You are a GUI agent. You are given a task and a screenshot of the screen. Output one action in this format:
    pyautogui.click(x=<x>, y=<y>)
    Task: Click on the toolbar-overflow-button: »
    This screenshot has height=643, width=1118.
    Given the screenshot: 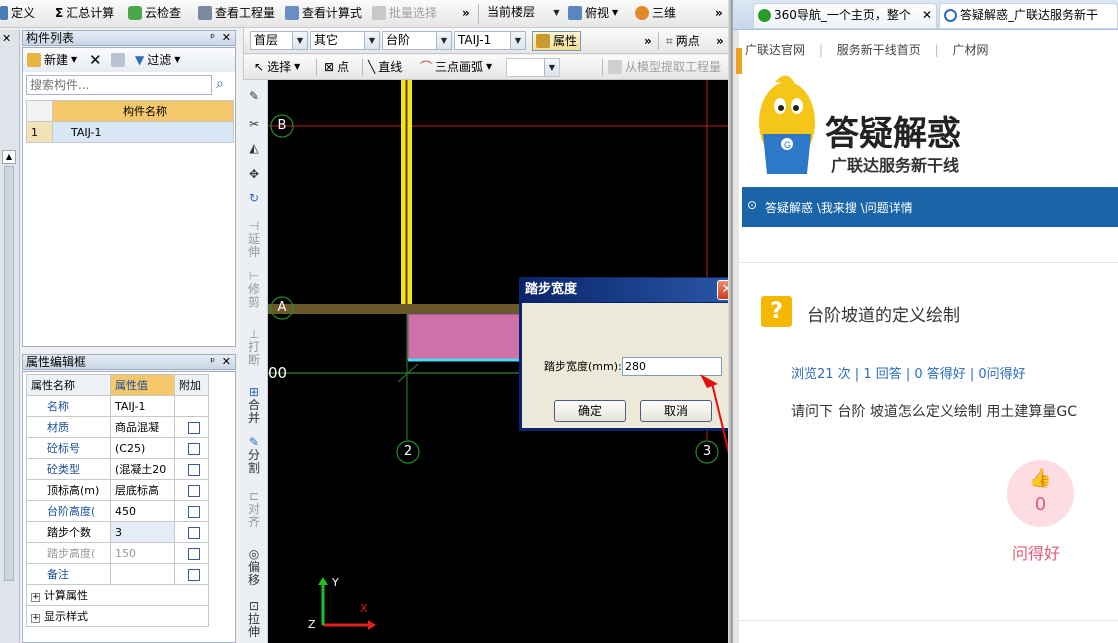 What is the action you would take?
    pyautogui.click(x=466, y=13)
    